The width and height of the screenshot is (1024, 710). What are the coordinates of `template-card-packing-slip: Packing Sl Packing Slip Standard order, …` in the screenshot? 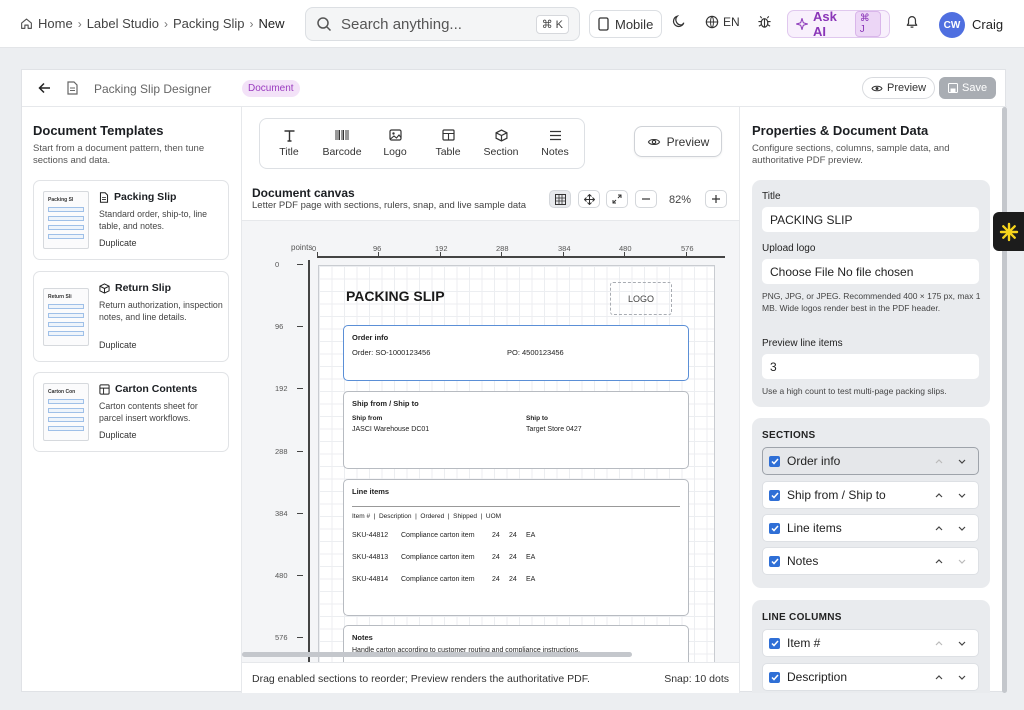 It's located at (131, 220).